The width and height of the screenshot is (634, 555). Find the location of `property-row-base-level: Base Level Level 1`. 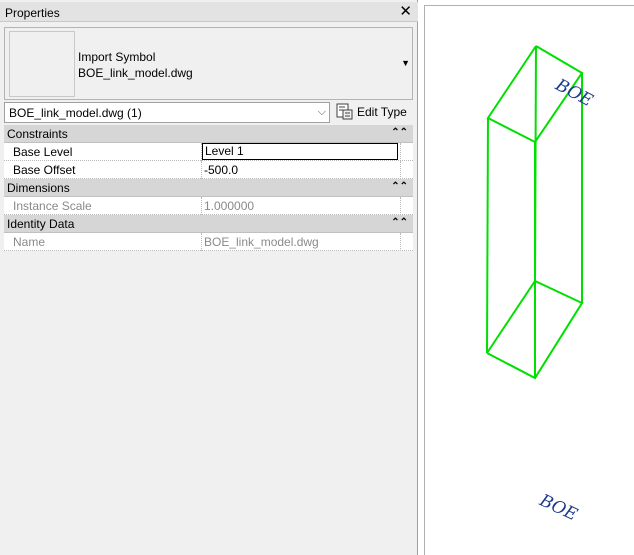

property-row-base-level: Base Level Level 1 is located at coordinates (208, 152).